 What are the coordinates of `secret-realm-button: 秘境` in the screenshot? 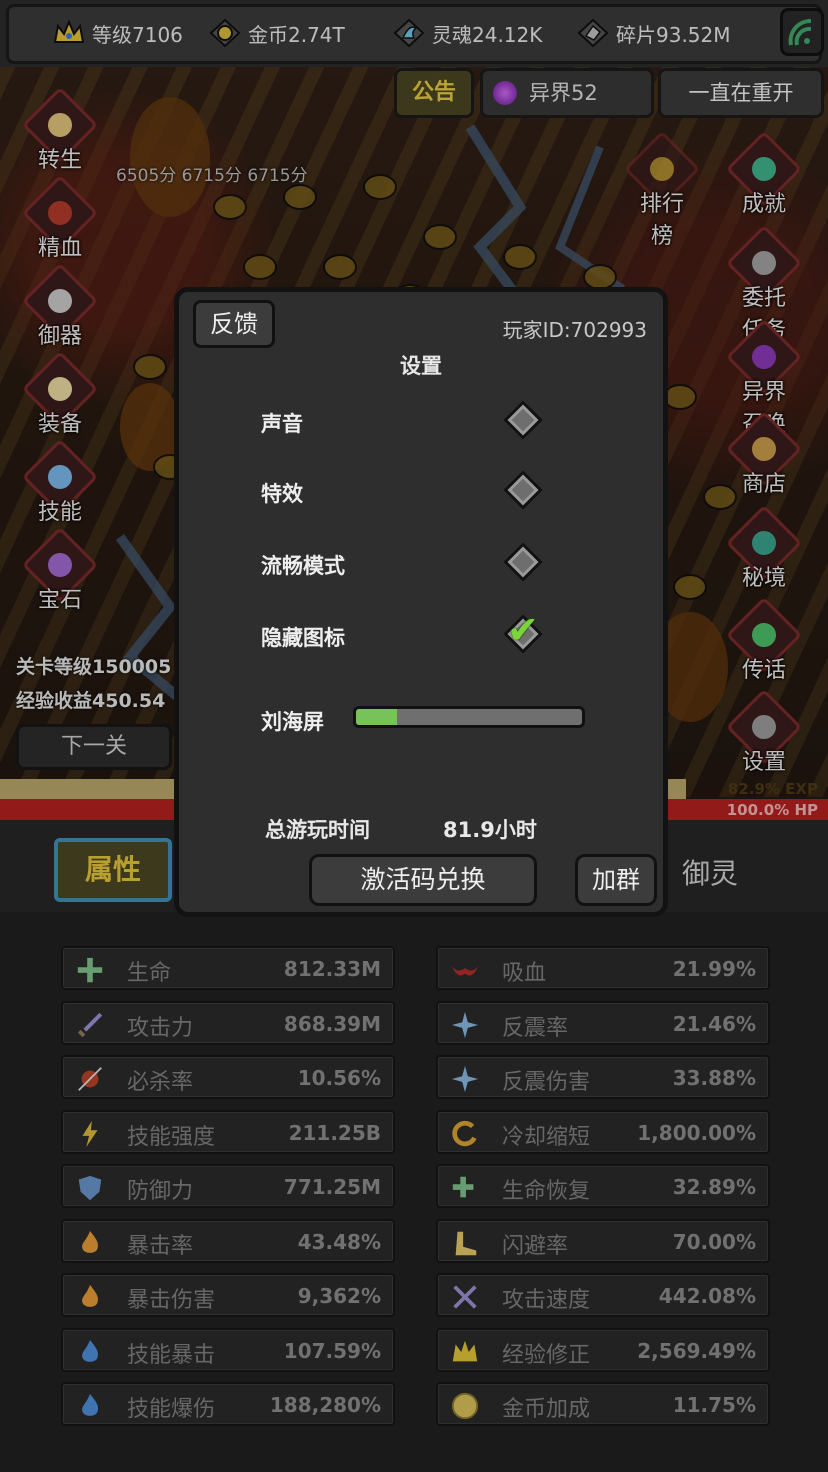 It's located at (764, 548).